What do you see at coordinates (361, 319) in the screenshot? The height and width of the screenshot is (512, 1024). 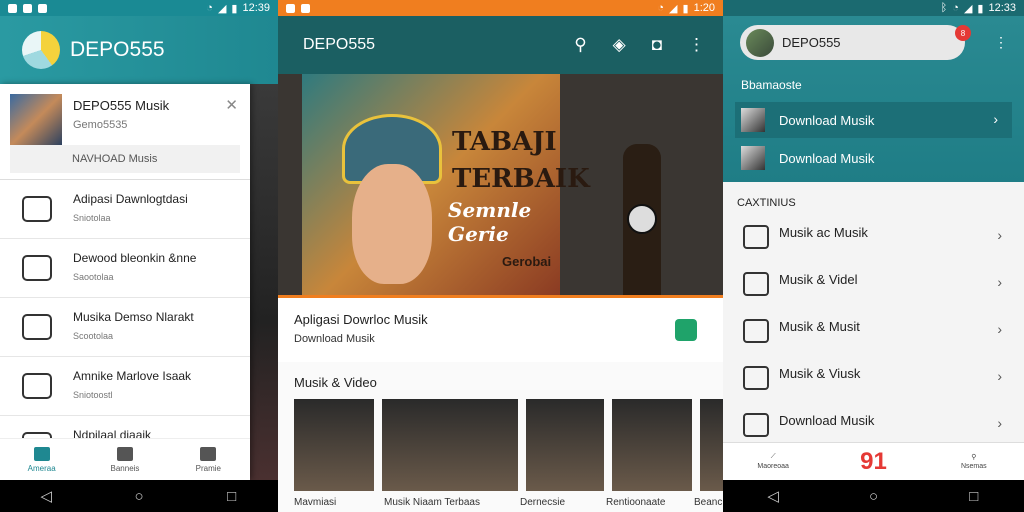 I see `featured-title: Apligasi Dowrloc Musik` at bounding box center [361, 319].